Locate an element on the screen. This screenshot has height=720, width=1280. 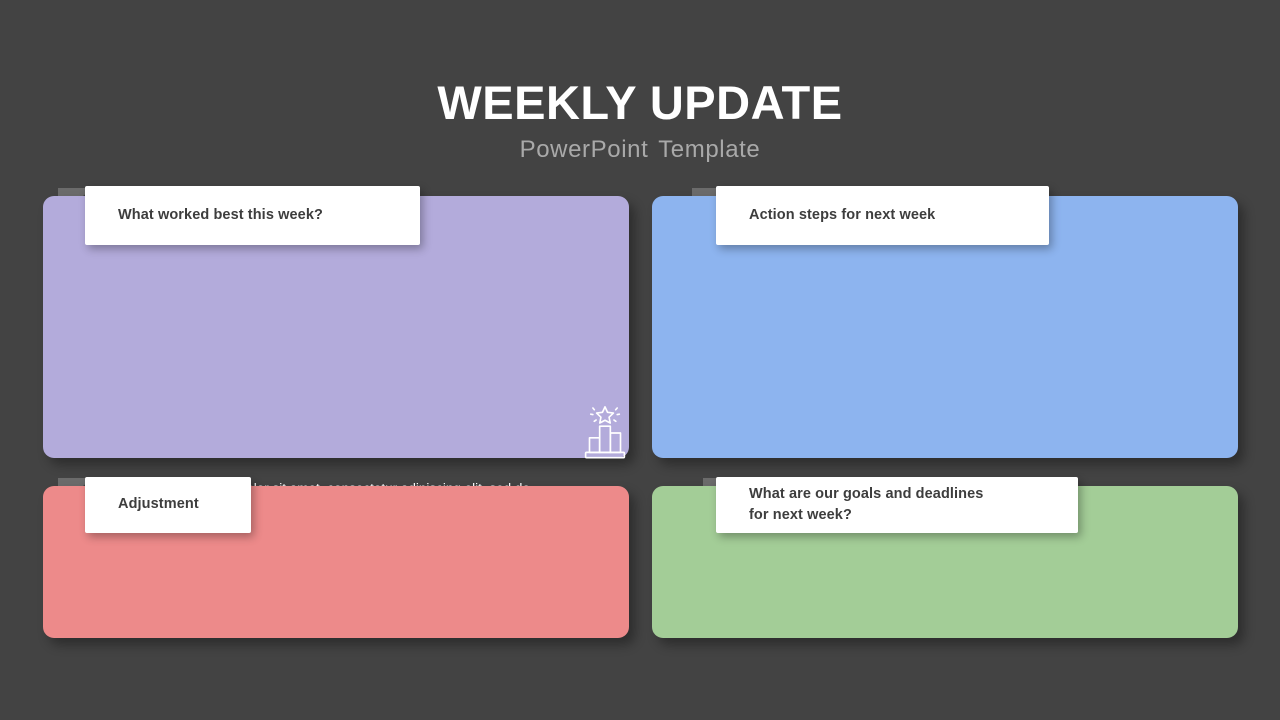
podium-star-icon is located at coordinates (605, 433).